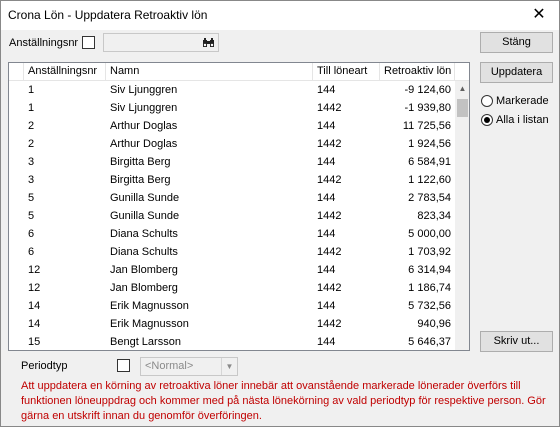 The image size is (560, 427). Describe the element at coordinates (233, 216) in the screenshot. I see `table-row: 5 Gunilla Sunde 1442 823,34` at that location.